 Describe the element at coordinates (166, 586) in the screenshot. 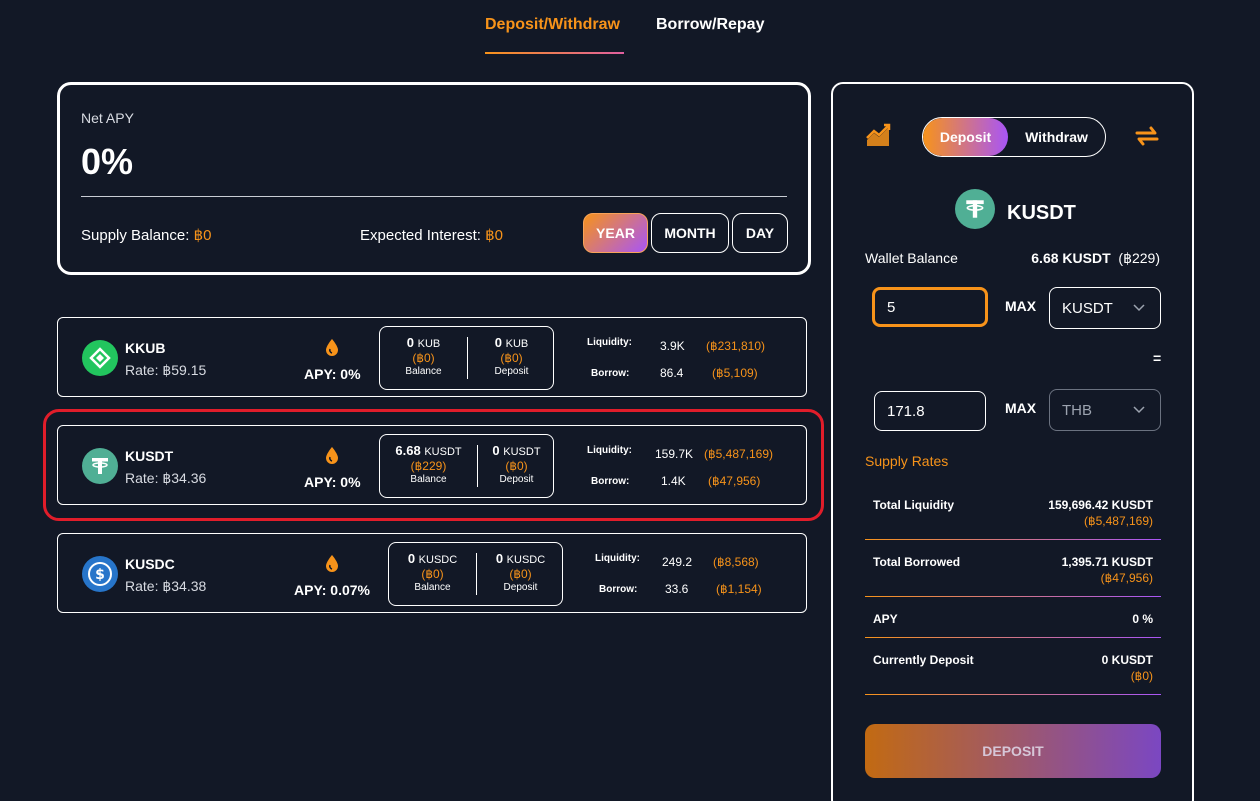

I see `asset-rate: Rate: ฿34.38` at that location.